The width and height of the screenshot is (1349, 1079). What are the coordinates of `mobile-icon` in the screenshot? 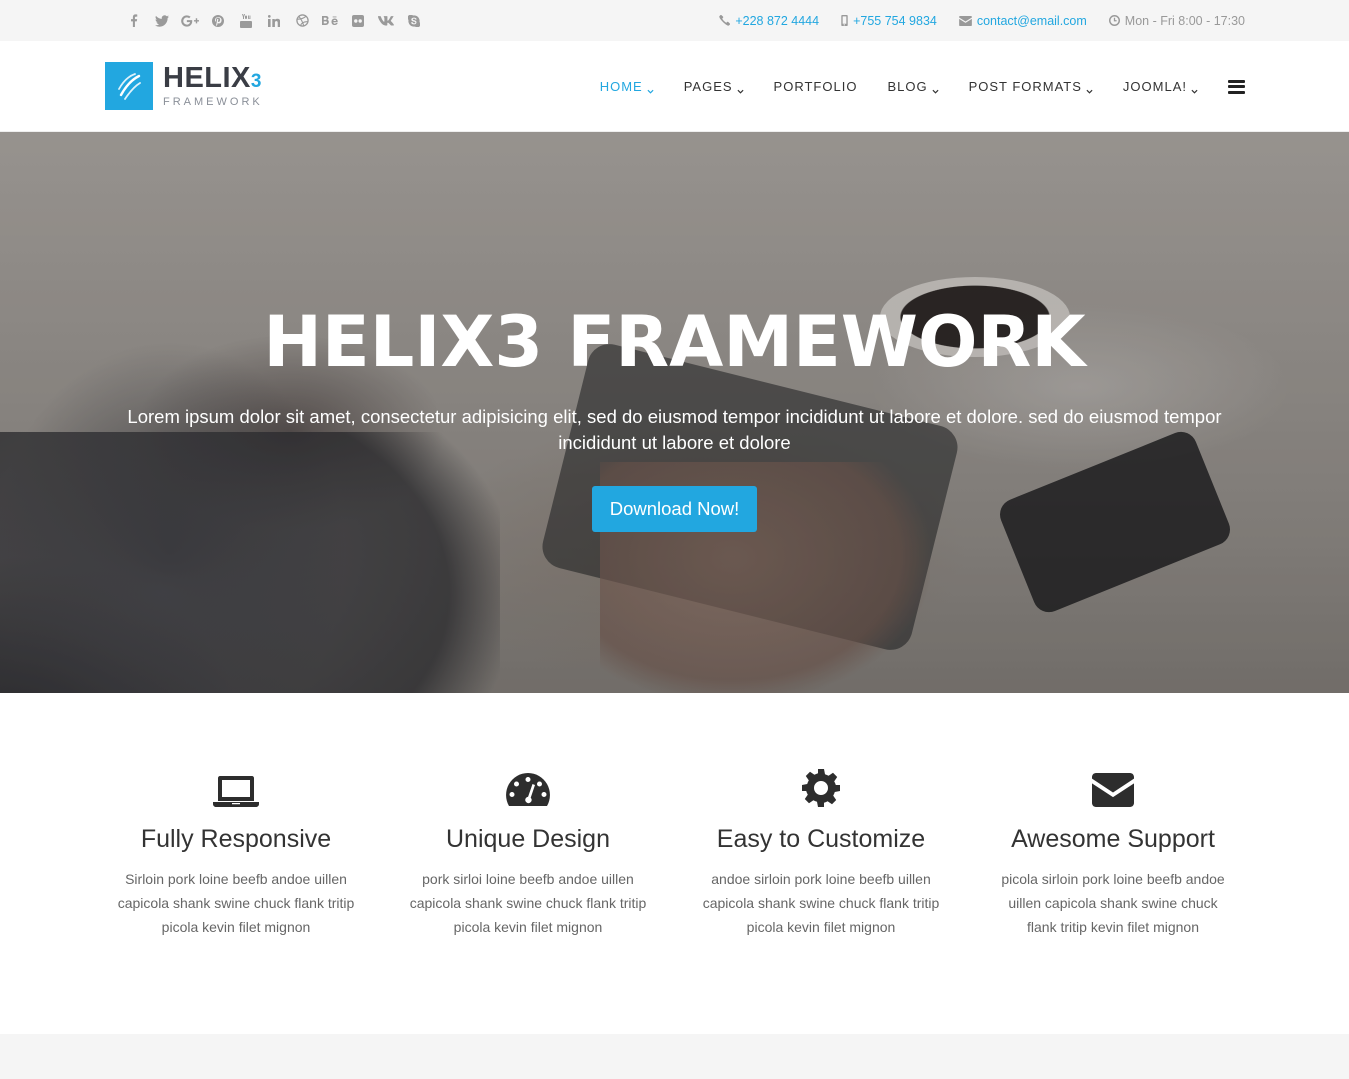 It's located at (844, 20).